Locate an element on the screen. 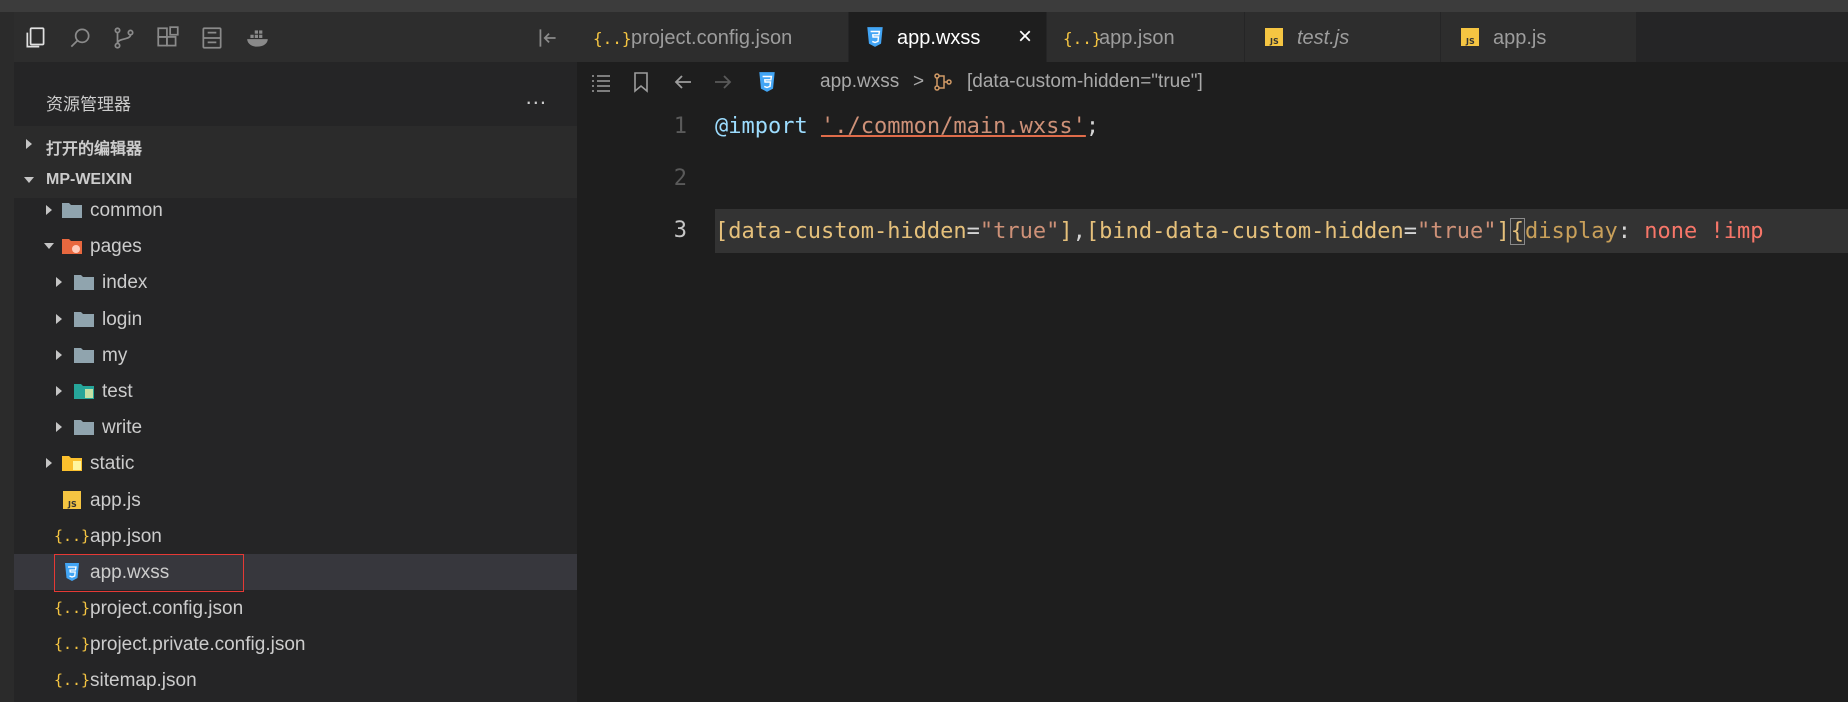 This screenshot has height=702, width=1848. search-icon is located at coordinates (80, 38).